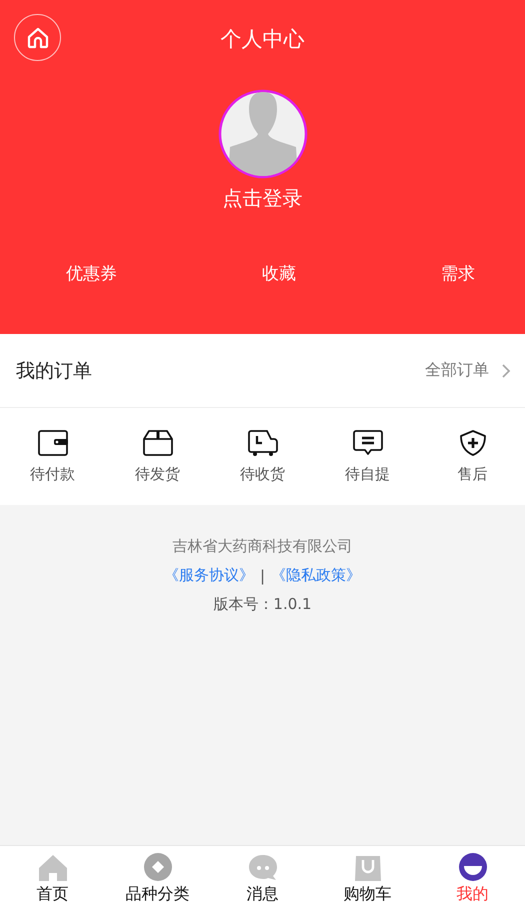 This screenshot has height=906, width=525. I want to click on service-agreement-link: 《服务协议》, so click(209, 575).